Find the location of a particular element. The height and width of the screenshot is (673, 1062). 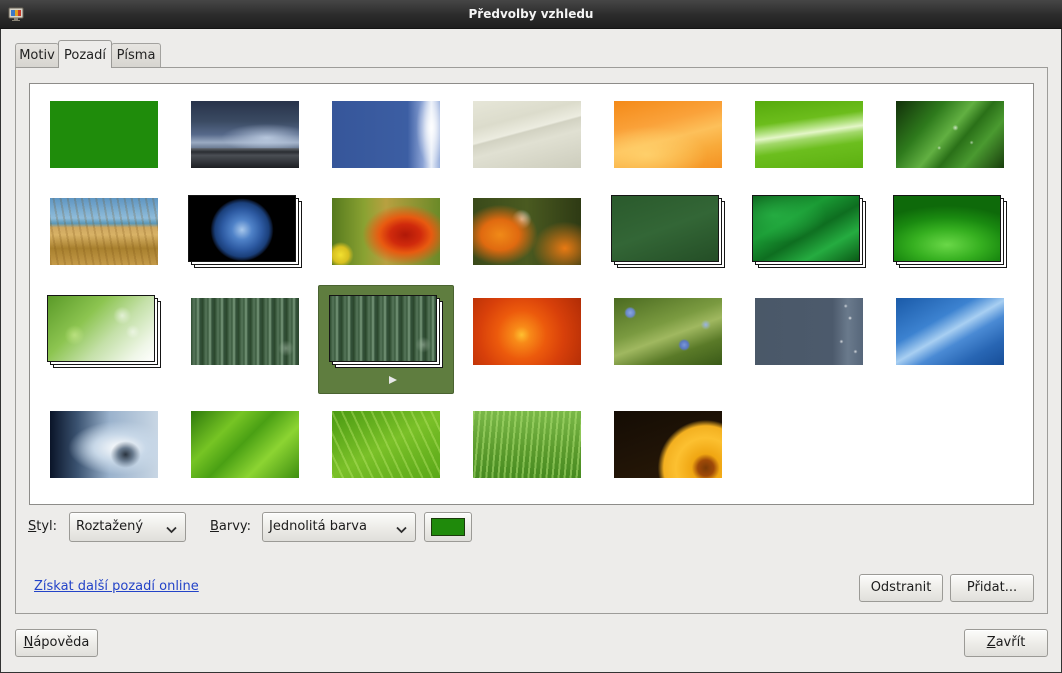

style-label-text: Styl: is located at coordinates (43, 526).